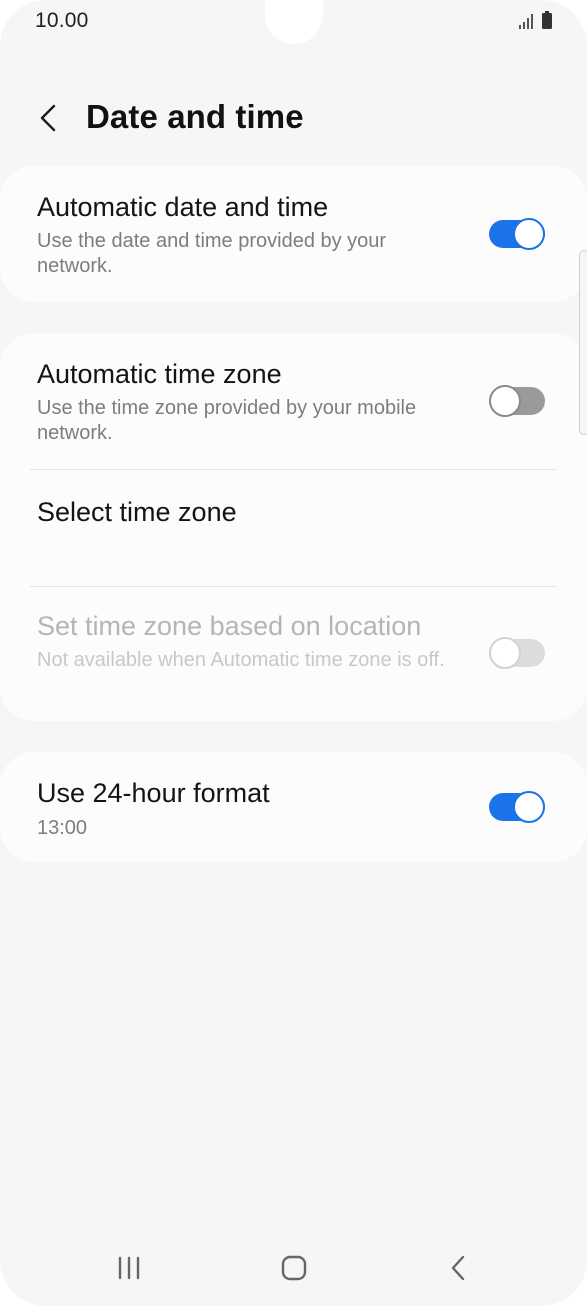  I want to click on signal-icon, so click(526, 21).